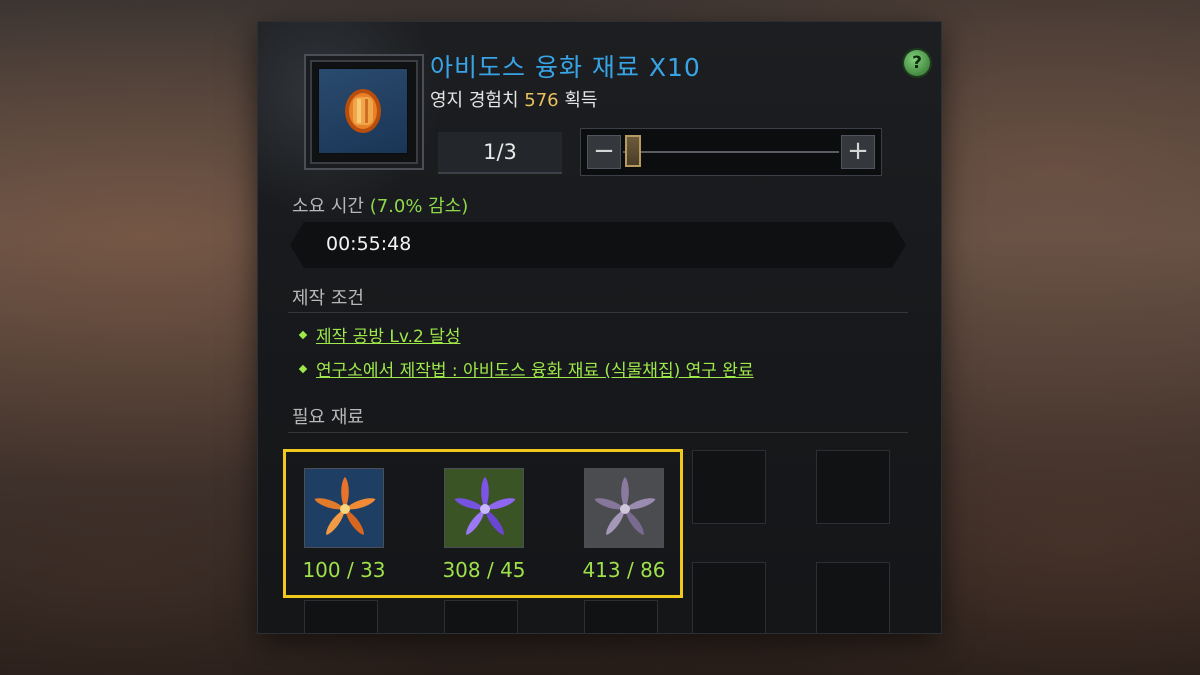 Image resolution: width=1200 pixels, height=675 pixels. Describe the element at coordinates (328, 298) in the screenshot. I see `conditions-label: 제작 조건` at that location.